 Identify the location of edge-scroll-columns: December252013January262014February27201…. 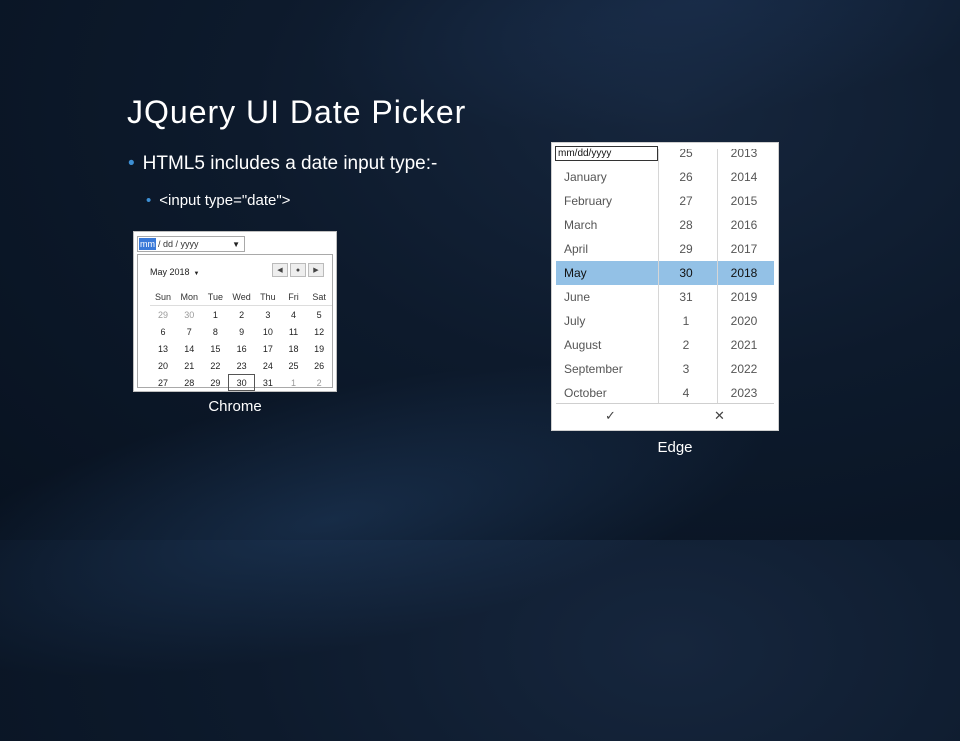
(665, 276).